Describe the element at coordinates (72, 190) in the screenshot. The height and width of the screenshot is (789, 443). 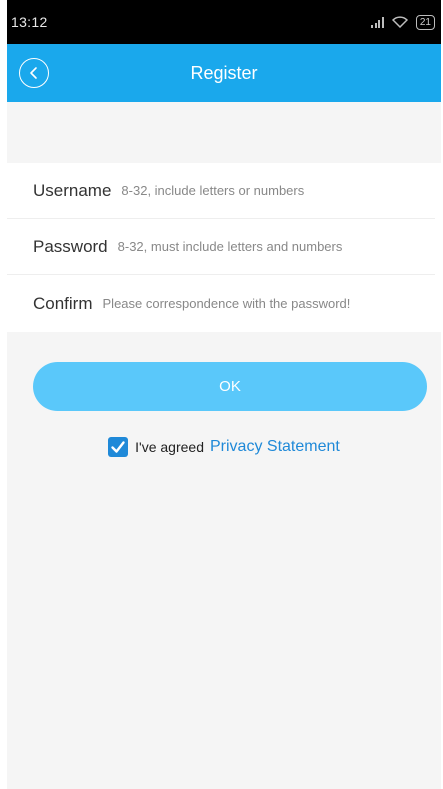
I see `username-label: Username` at that location.